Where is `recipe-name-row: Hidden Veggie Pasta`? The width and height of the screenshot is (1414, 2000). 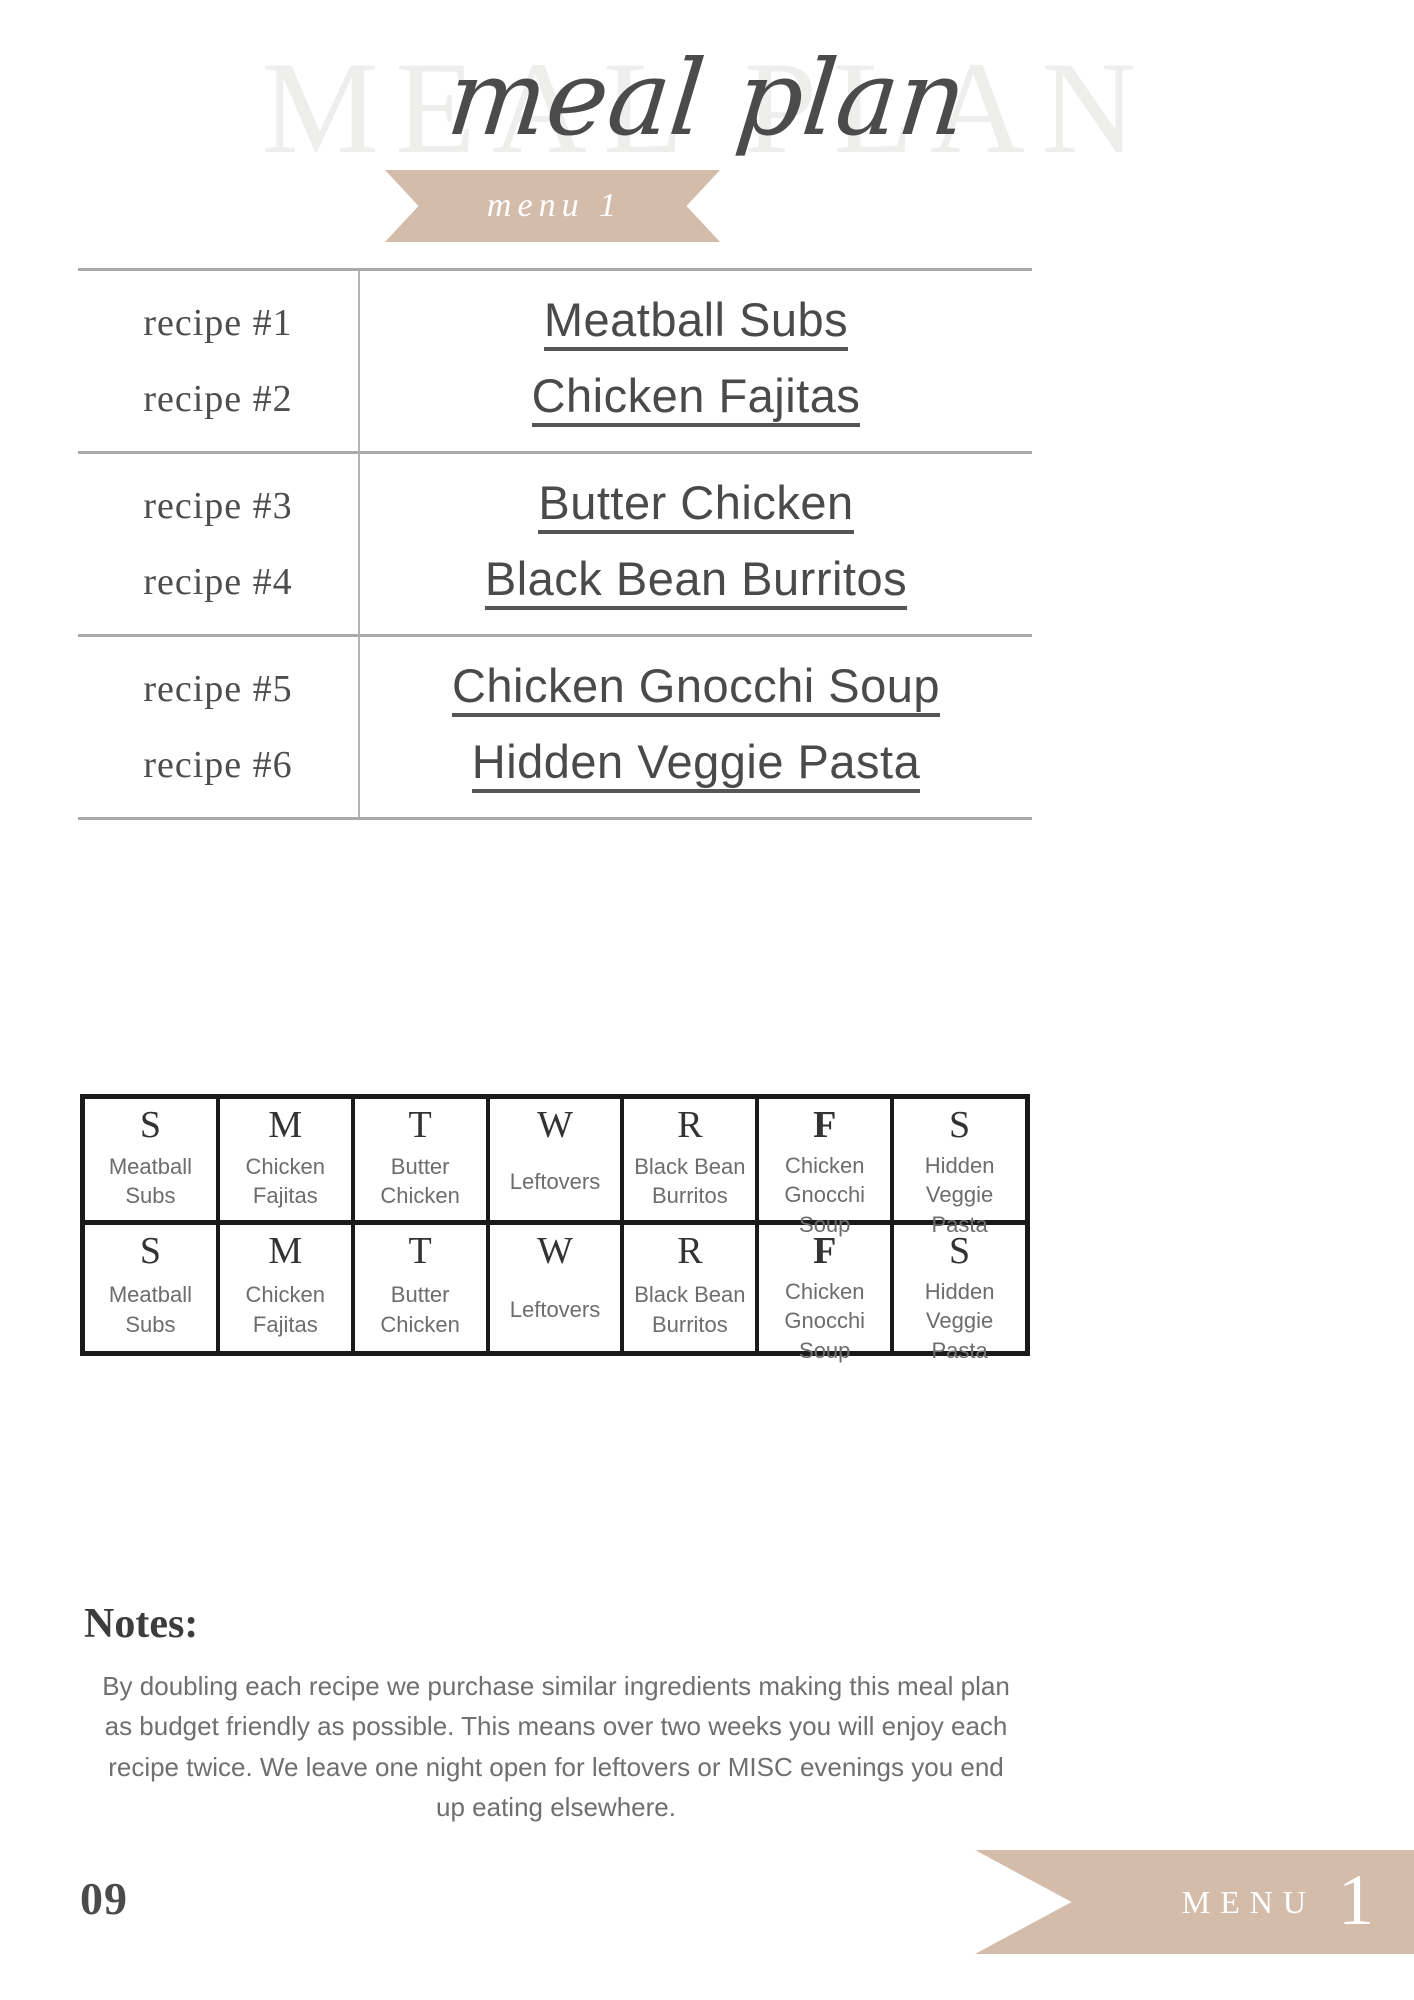 recipe-name-row: Hidden Veggie Pasta is located at coordinates (696, 765).